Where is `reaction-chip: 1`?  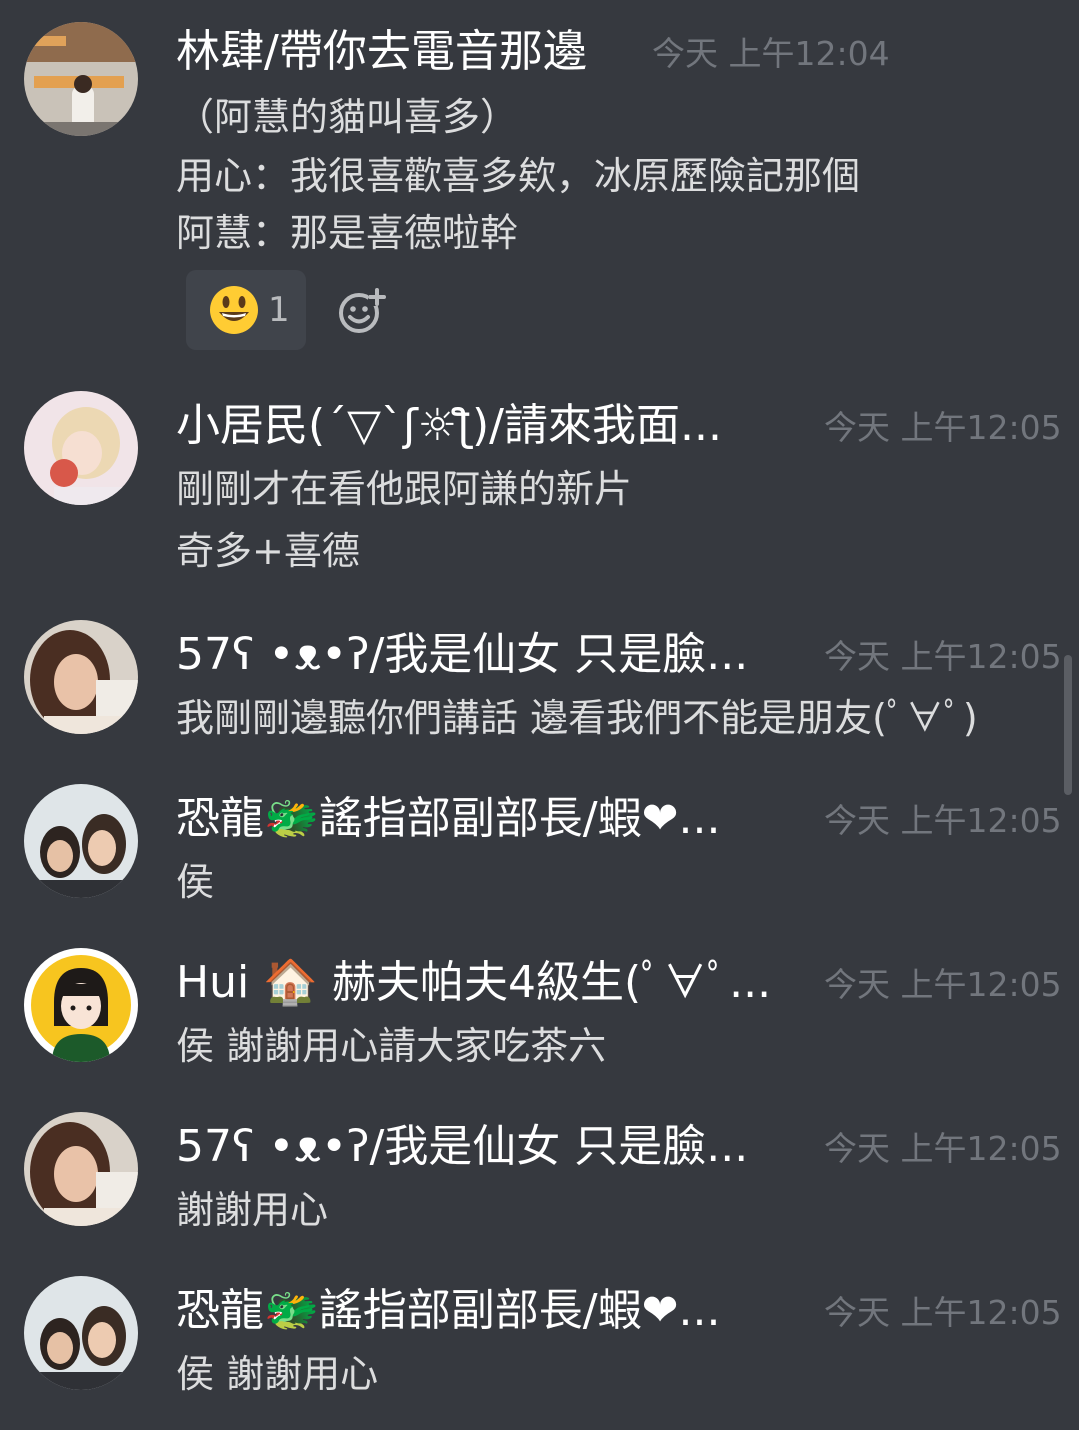 reaction-chip: 1 is located at coordinates (246, 310).